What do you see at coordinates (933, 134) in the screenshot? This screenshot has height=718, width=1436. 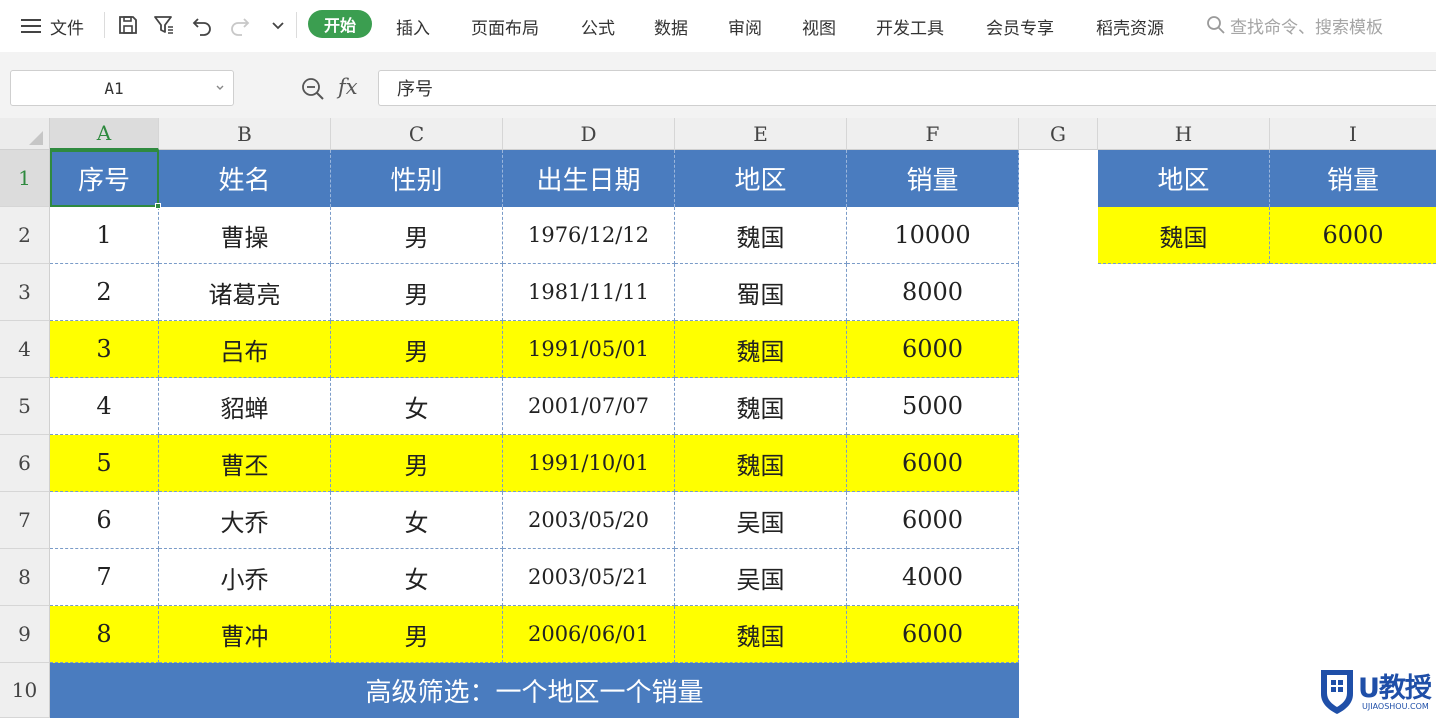 I see `column-header-f: F` at bounding box center [933, 134].